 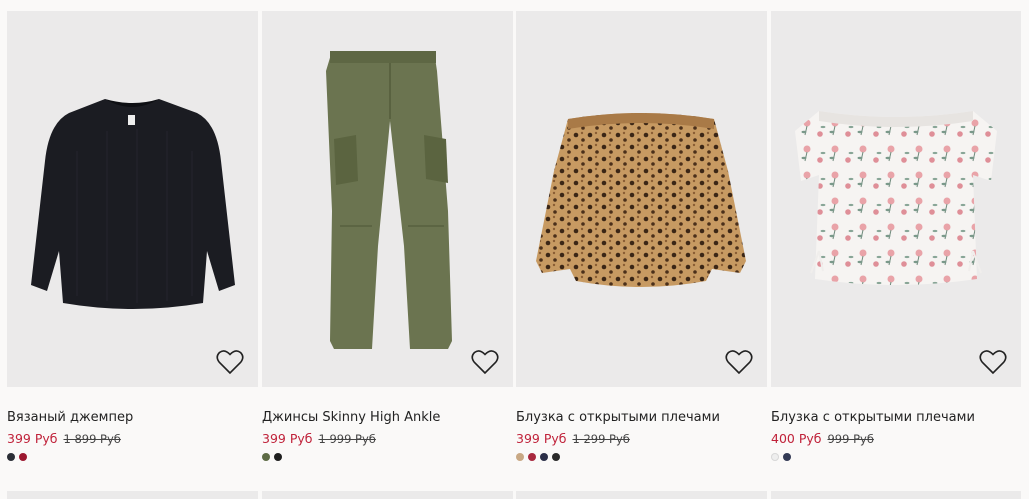 What do you see at coordinates (850, 439) in the screenshot?
I see `old-price: 999 Руб` at bounding box center [850, 439].